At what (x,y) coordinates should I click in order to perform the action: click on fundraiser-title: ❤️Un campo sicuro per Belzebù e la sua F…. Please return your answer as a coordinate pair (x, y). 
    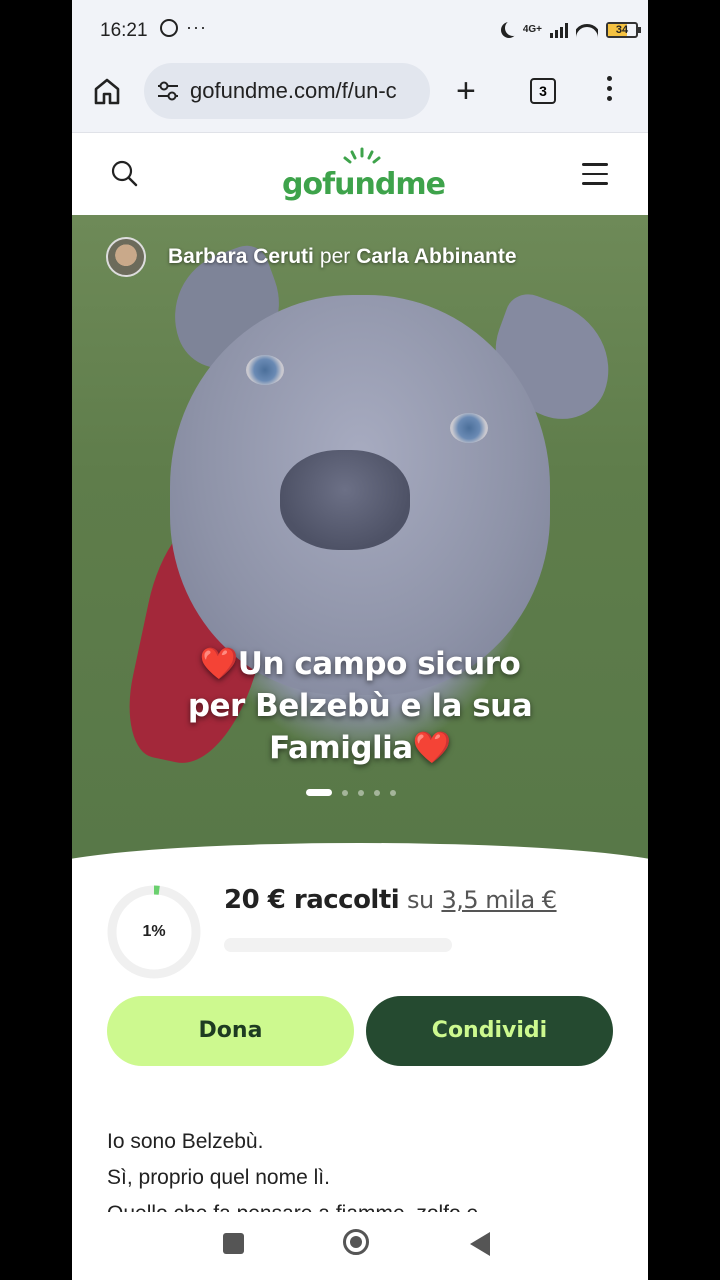
    Looking at the image, I should click on (360, 706).